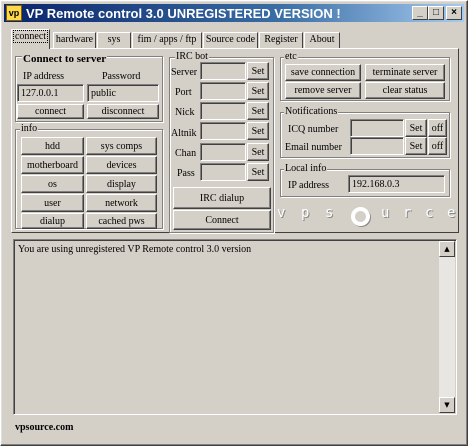  I want to click on irc-pass-set-button: Set, so click(258, 172).